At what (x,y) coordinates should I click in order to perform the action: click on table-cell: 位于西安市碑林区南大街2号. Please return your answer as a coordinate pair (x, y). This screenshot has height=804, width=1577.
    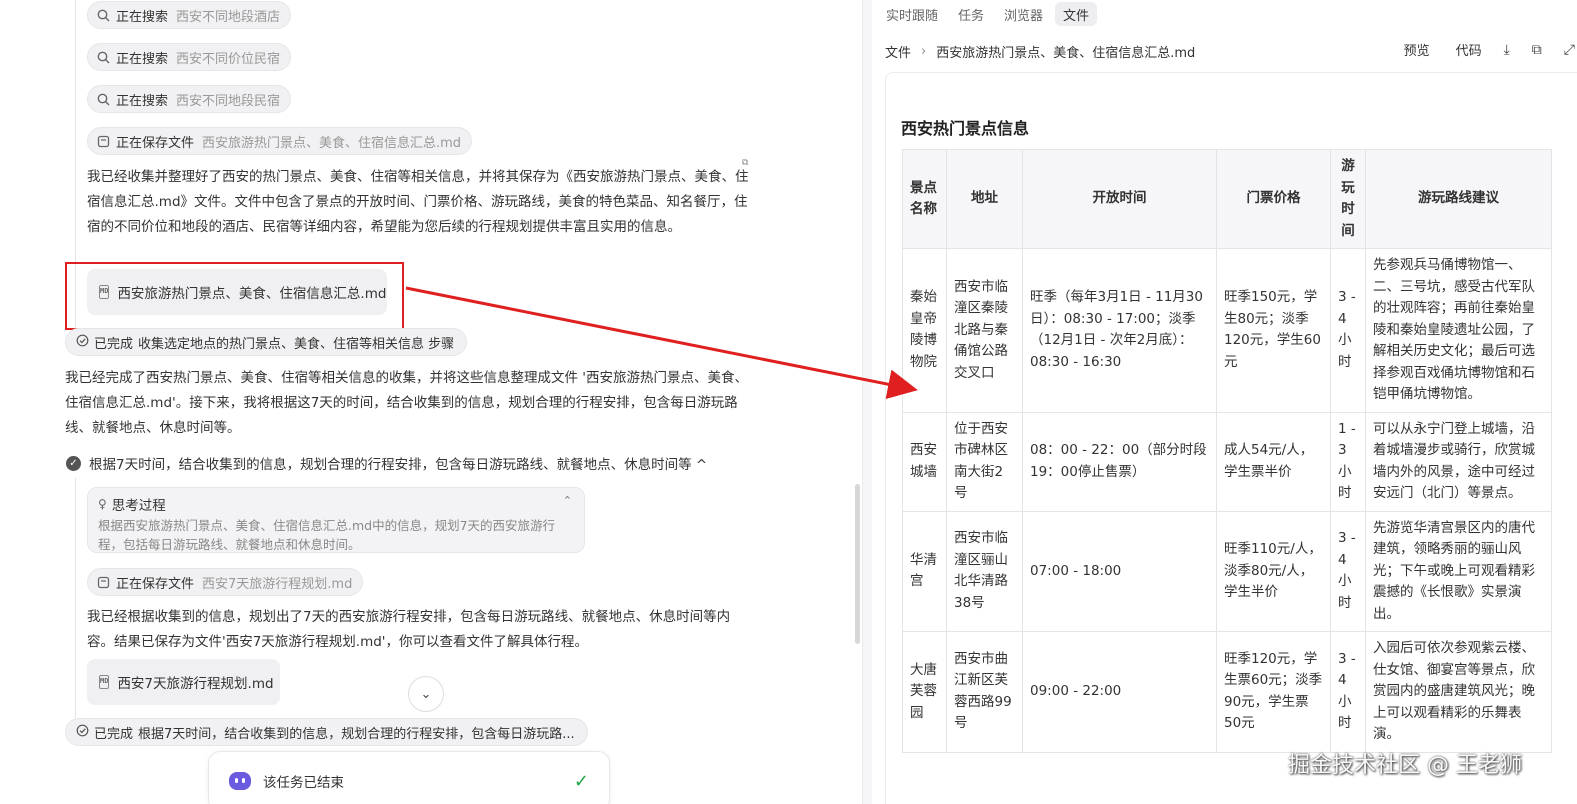
    Looking at the image, I should click on (984, 461).